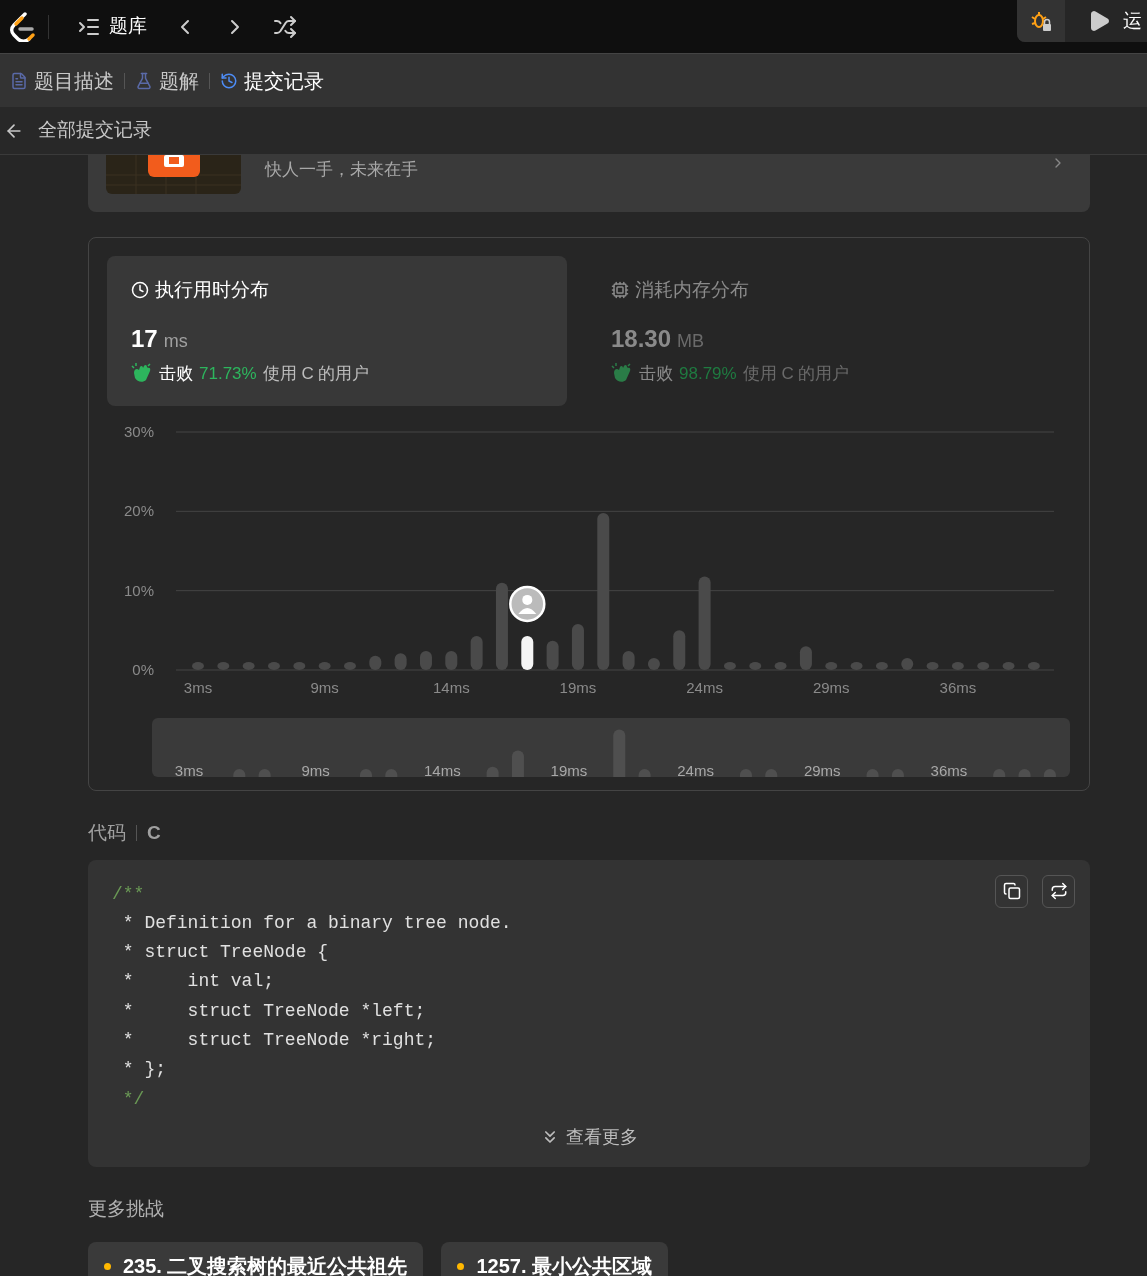 This screenshot has width=1147, height=1276. I want to click on stat-tab: 消耗内存分布 18.30 MB 击败 98.79% 使用 C 的用户, so click(817, 331).